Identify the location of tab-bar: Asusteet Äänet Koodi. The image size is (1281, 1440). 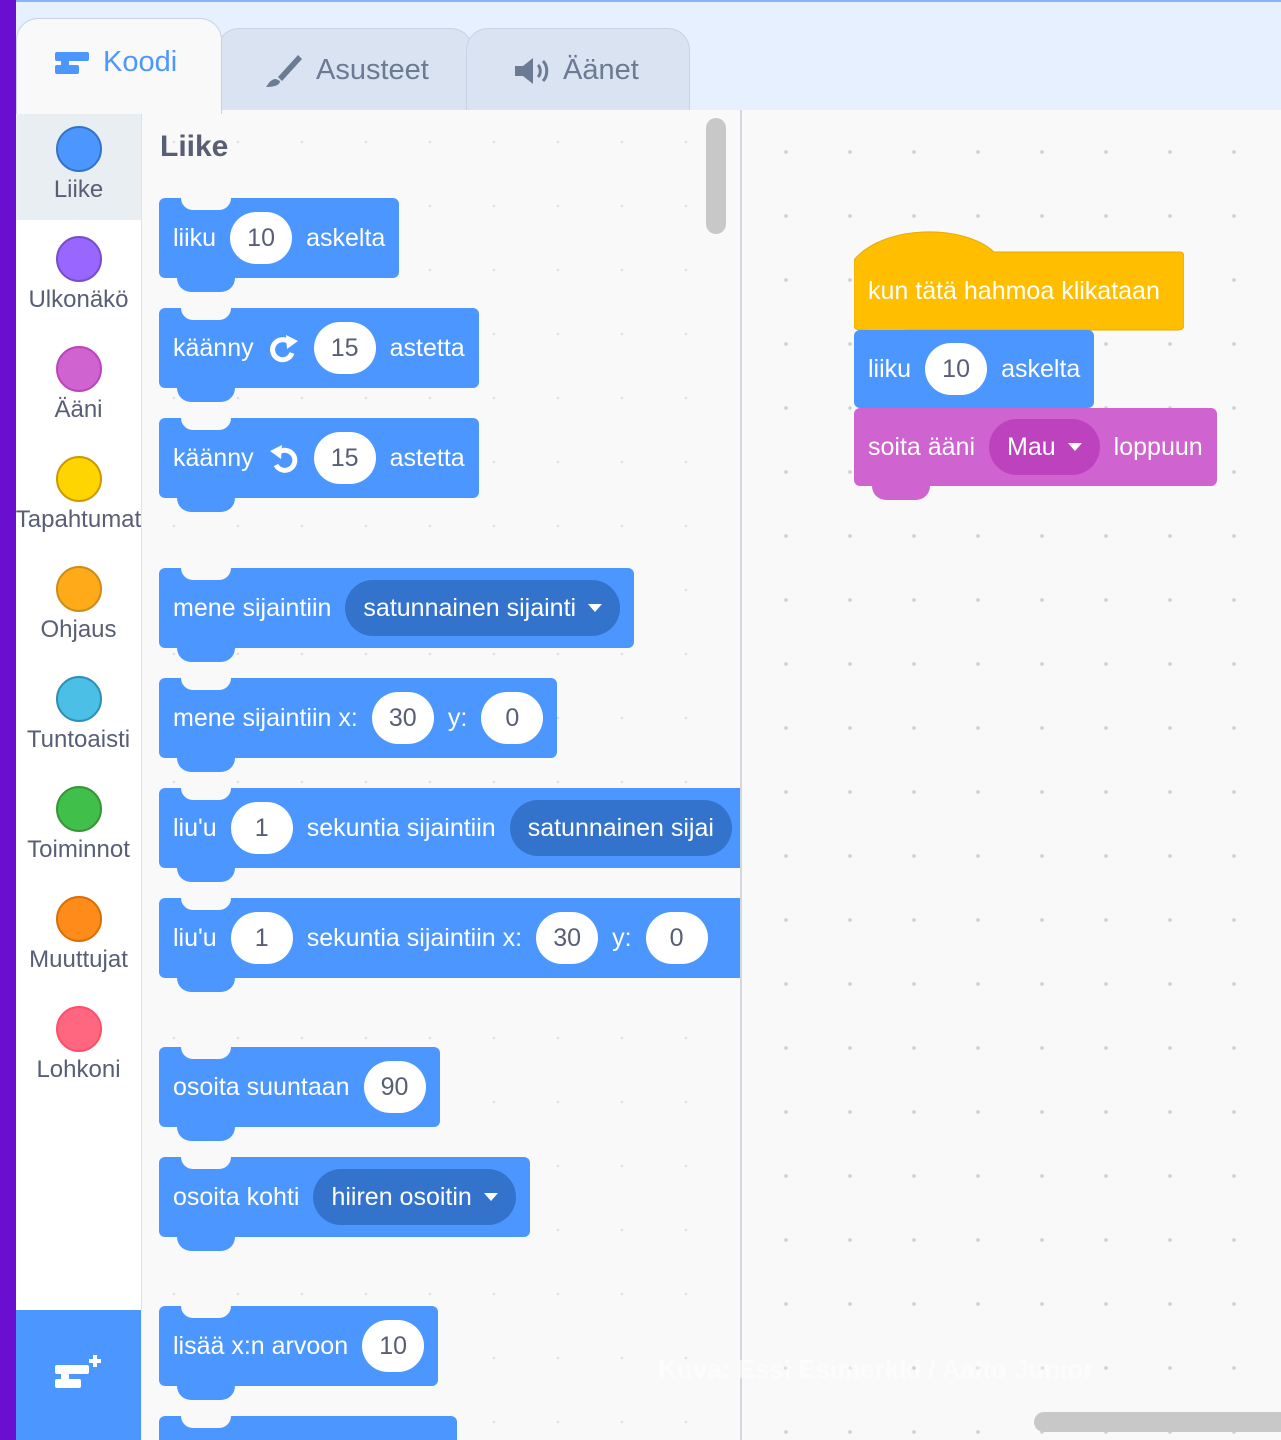
(648, 57).